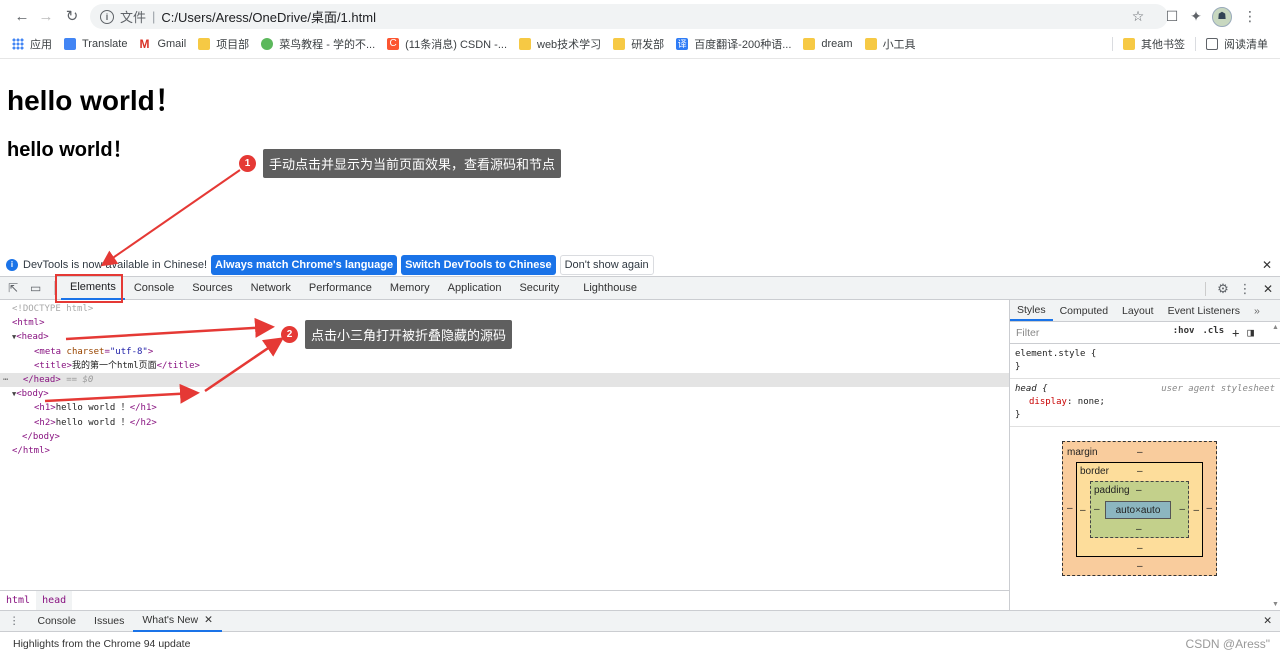  I want to click on meta-attr-value: "utf-8", so click(128, 351).